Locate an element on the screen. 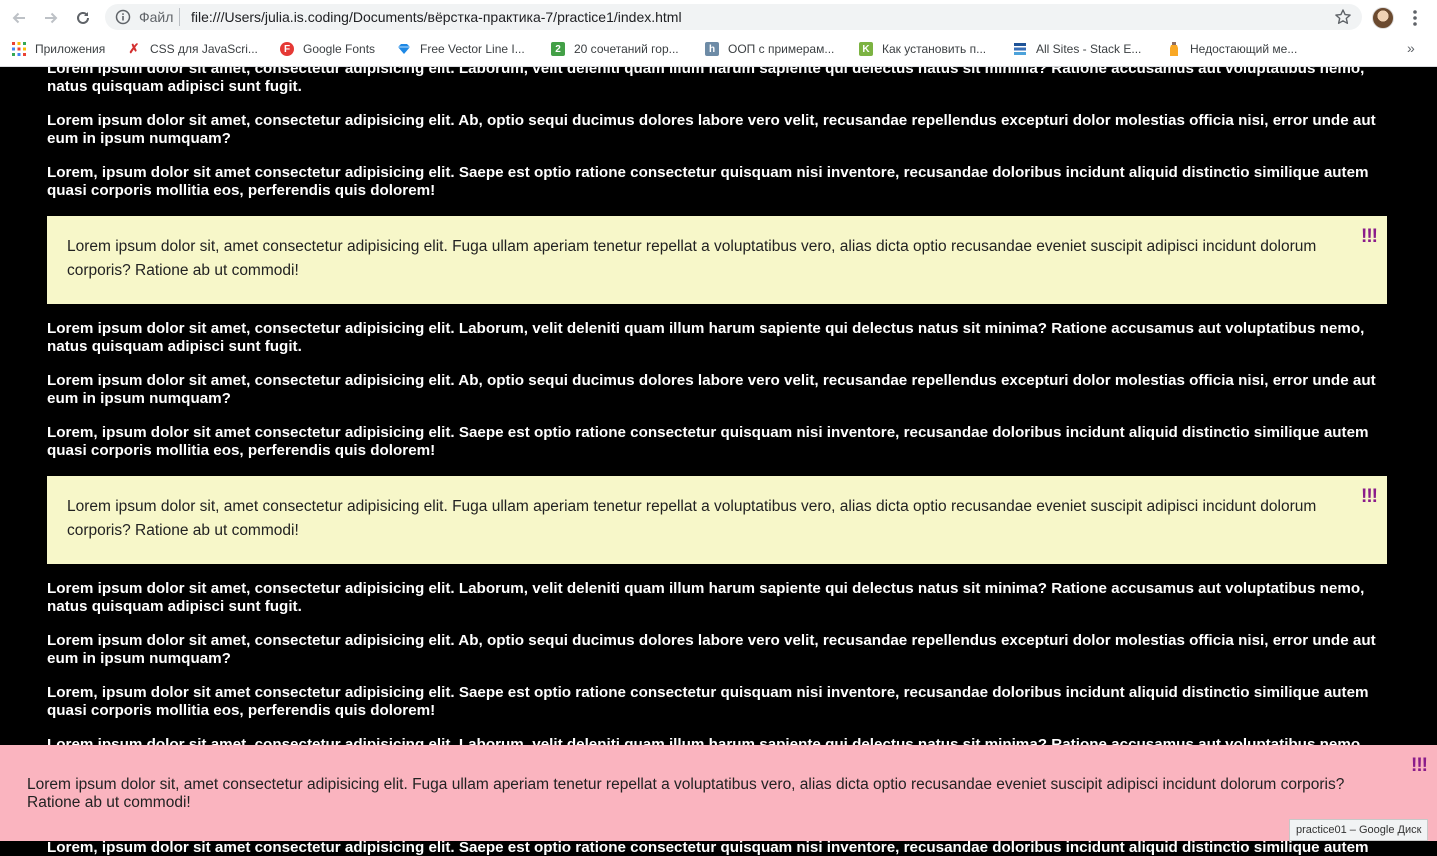 The height and width of the screenshot is (856, 1437). forward-arrow-icon is located at coordinates (51, 18).